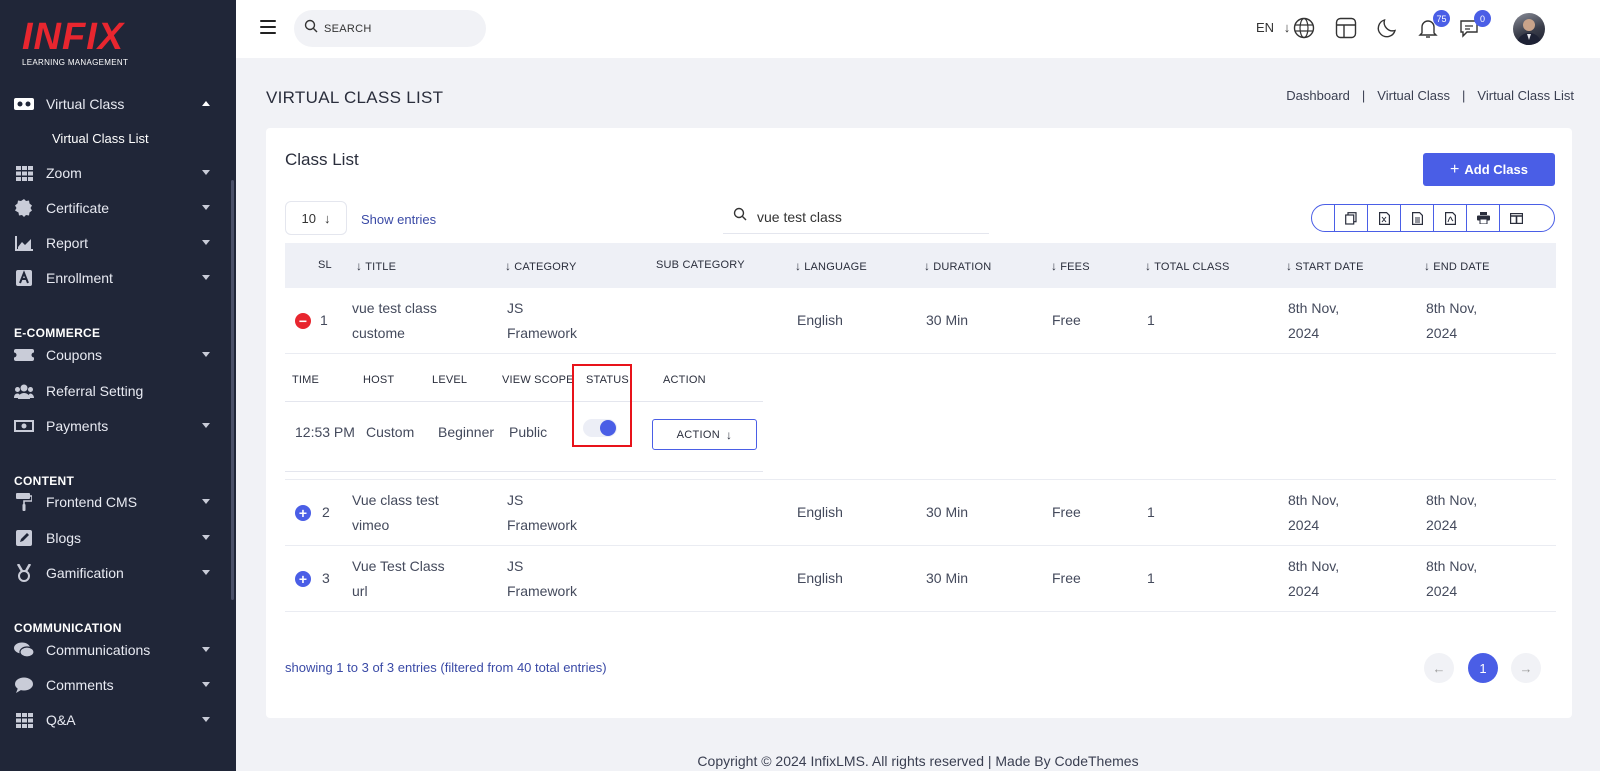 Image resolution: width=1600 pixels, height=771 pixels. I want to click on sidebar-item-label: Gamification, so click(85, 573).